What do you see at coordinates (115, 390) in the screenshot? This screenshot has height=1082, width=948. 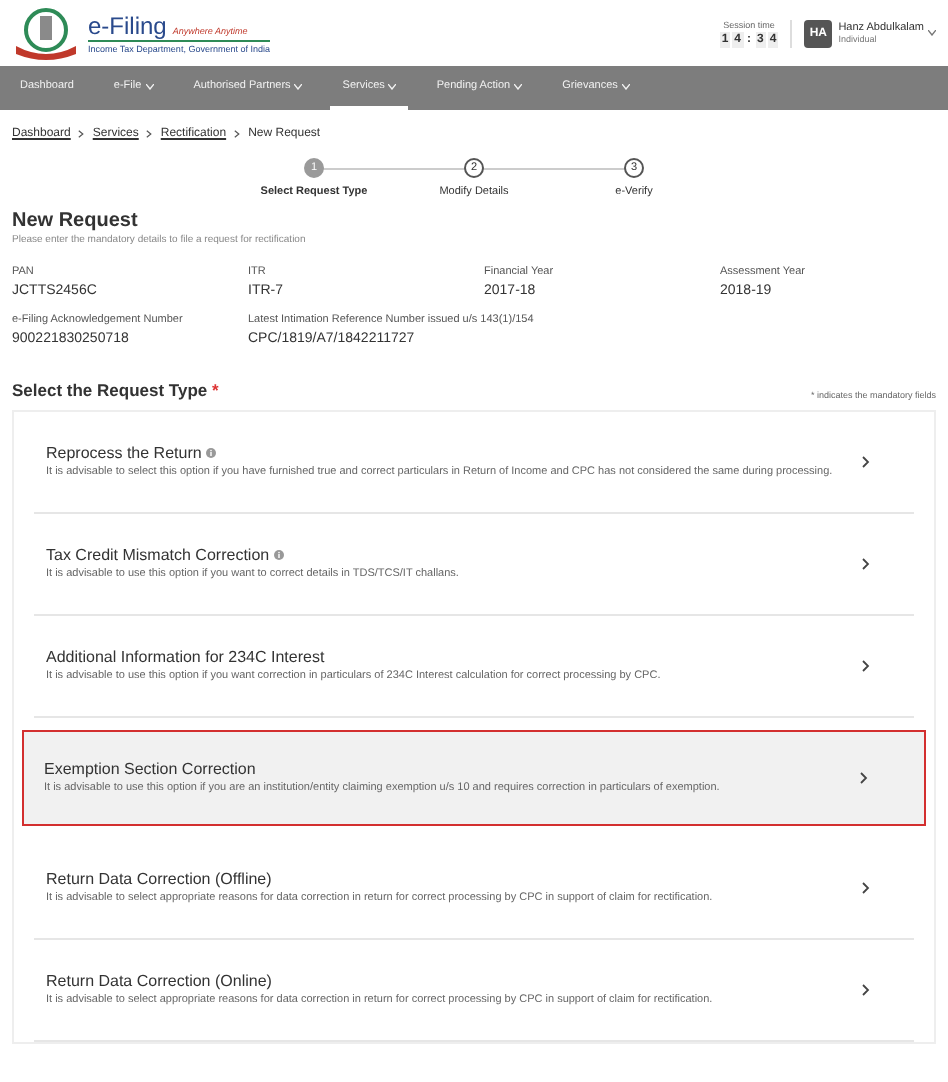 I see `section-heading: Select the Request Type *` at bounding box center [115, 390].